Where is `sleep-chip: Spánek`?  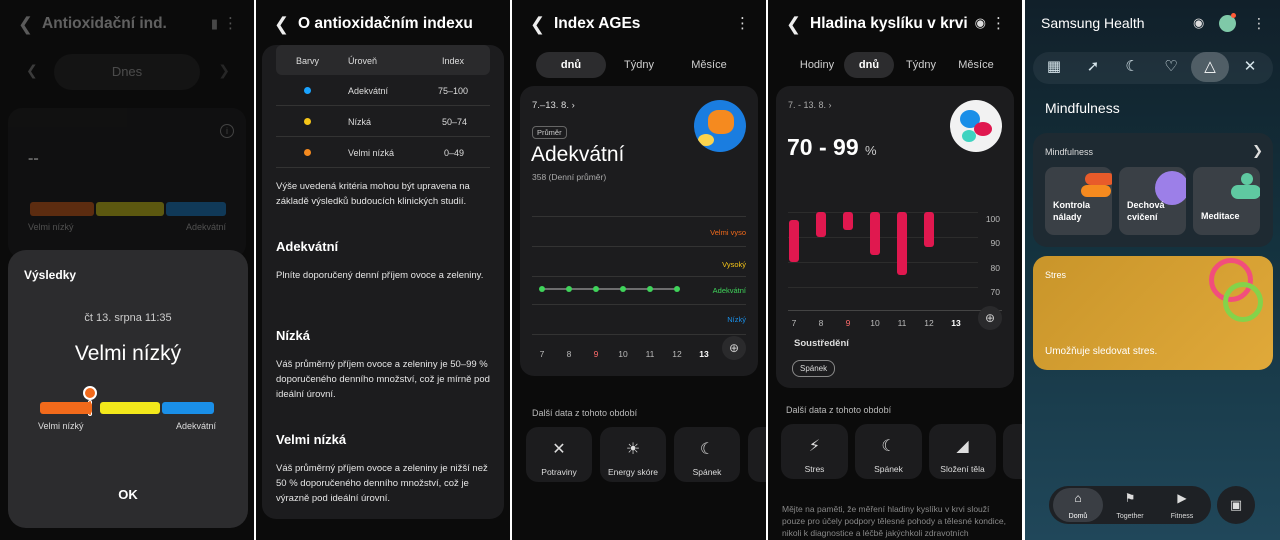 sleep-chip: Spánek is located at coordinates (814, 368).